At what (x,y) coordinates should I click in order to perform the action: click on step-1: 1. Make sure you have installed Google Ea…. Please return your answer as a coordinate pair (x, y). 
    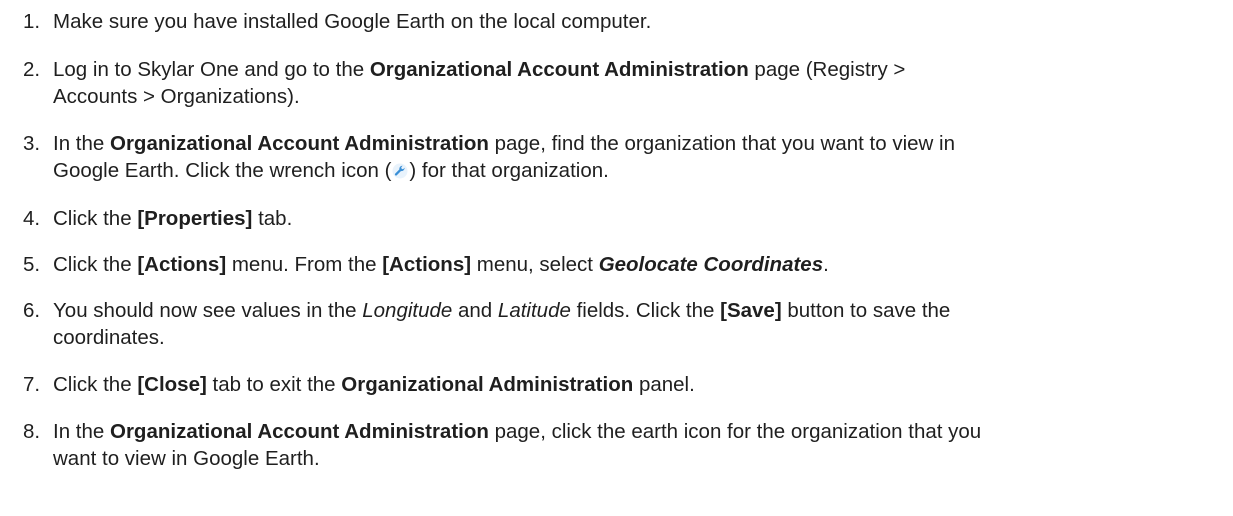
    Looking at the image, I should click on (616, 21).